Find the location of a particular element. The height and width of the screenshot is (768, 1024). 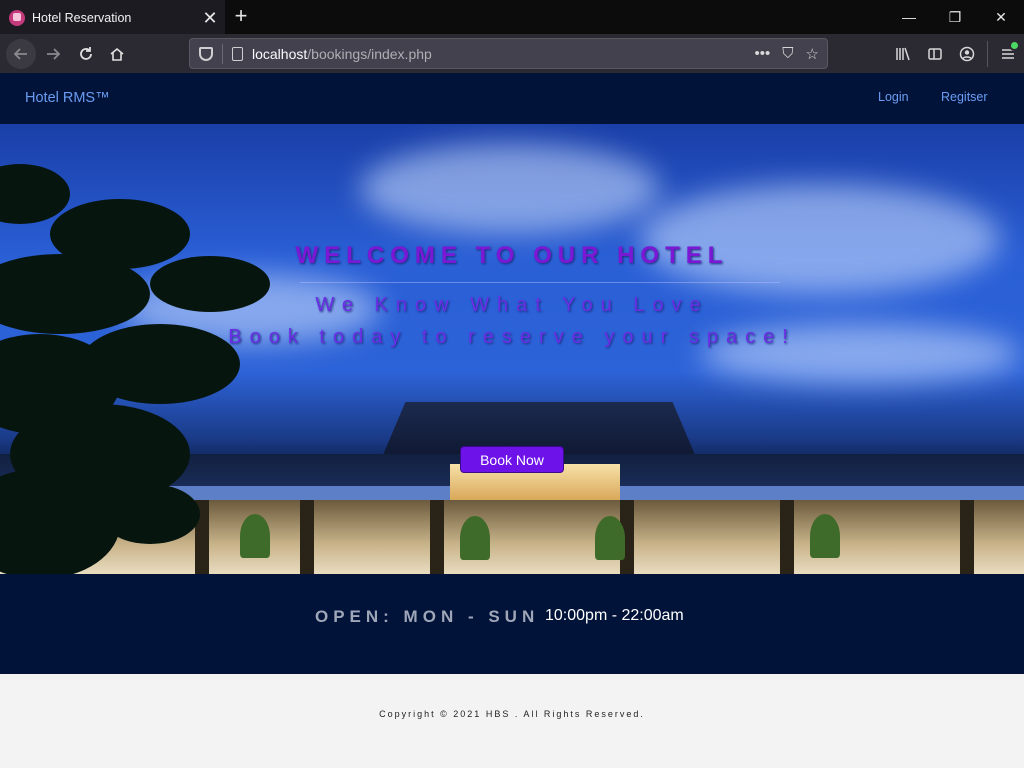

forward-button is located at coordinates (53, 54).